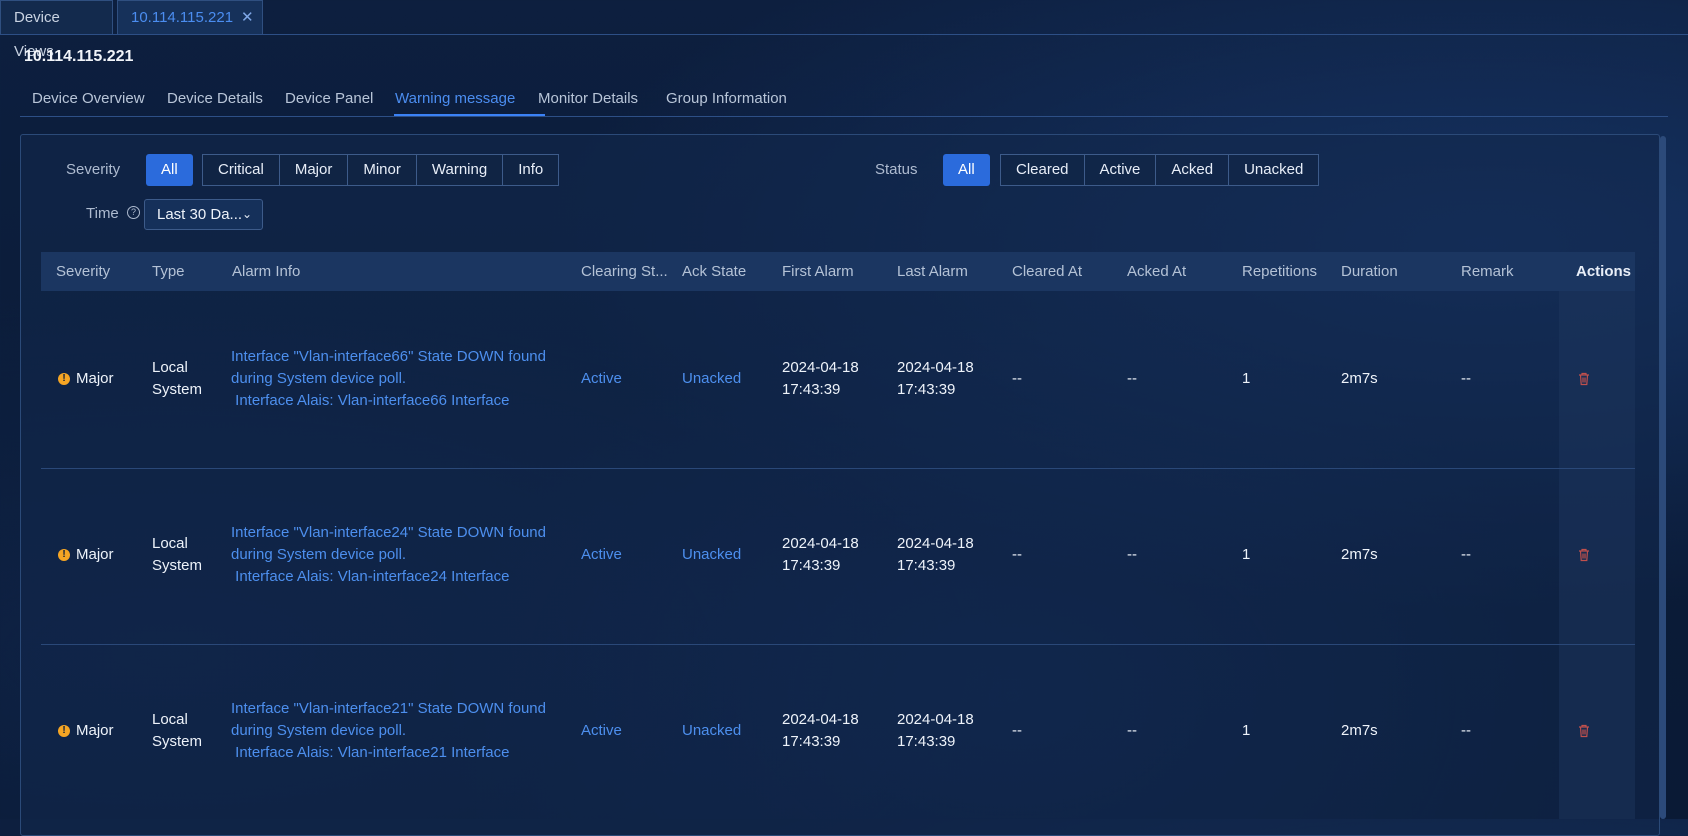 The width and height of the screenshot is (1688, 836). What do you see at coordinates (168, 271) in the screenshot?
I see `col-type: Type` at bounding box center [168, 271].